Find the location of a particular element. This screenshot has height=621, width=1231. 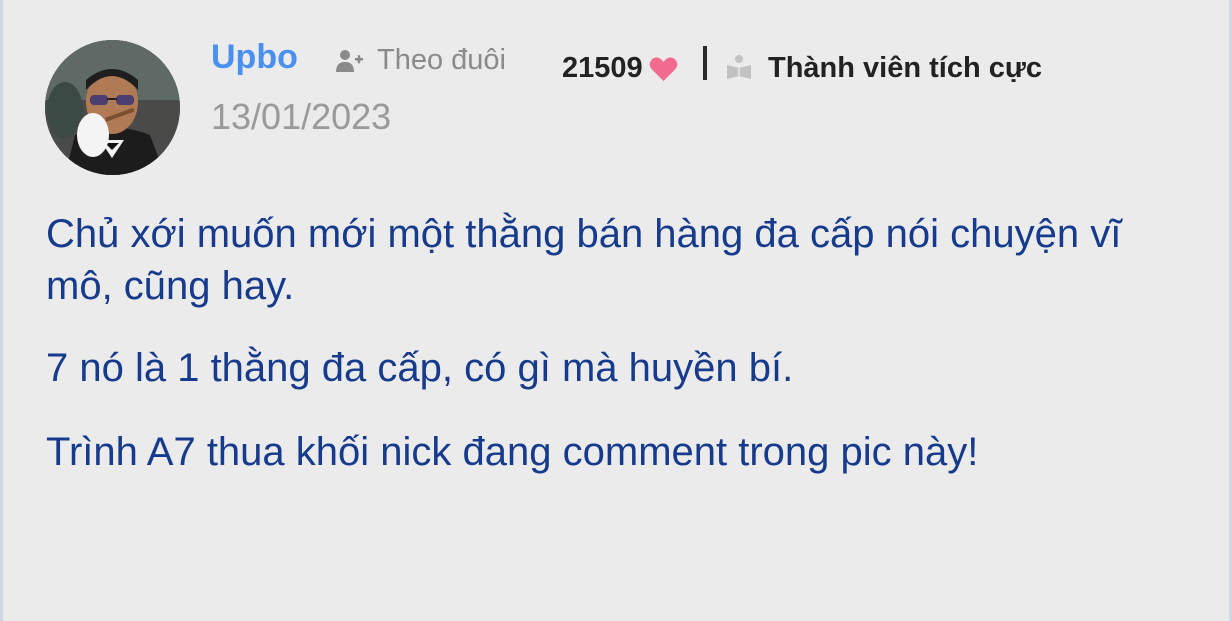

reaction-points: 21509 is located at coordinates (620, 68).